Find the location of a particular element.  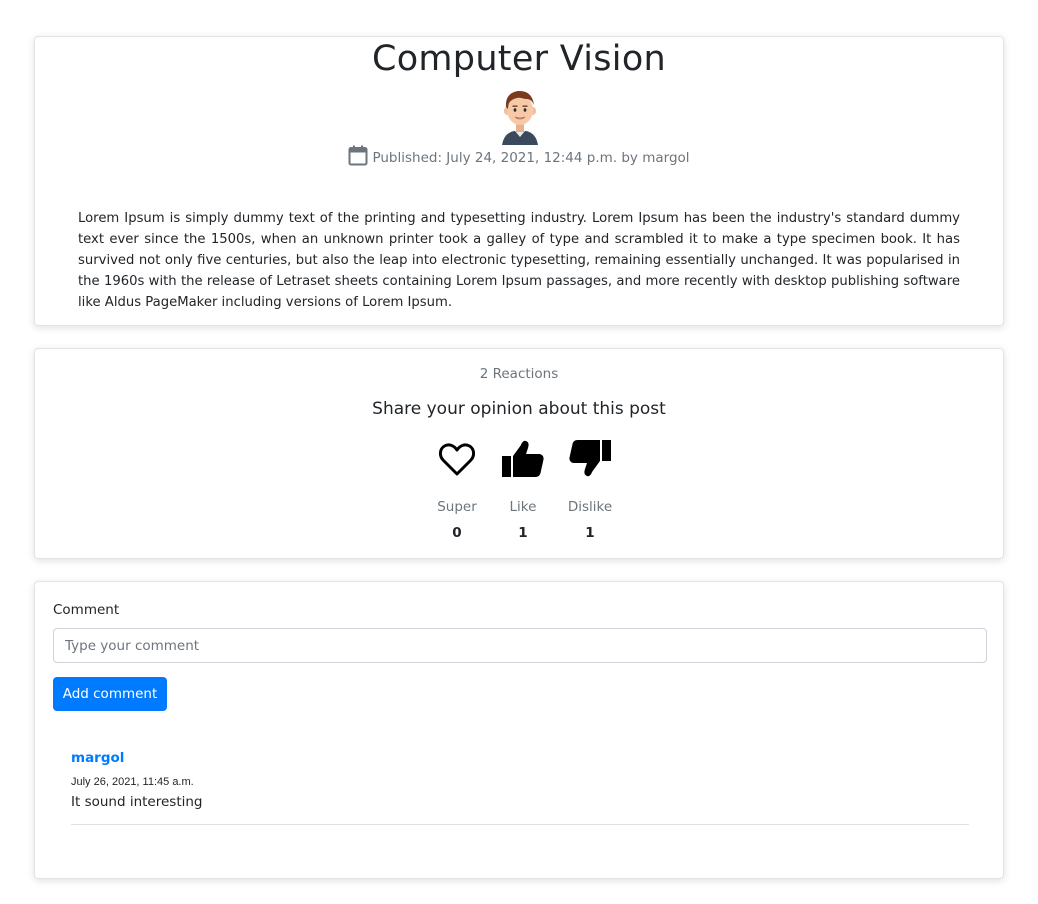

reactions-count: 2 Reactions is located at coordinates (519, 374).